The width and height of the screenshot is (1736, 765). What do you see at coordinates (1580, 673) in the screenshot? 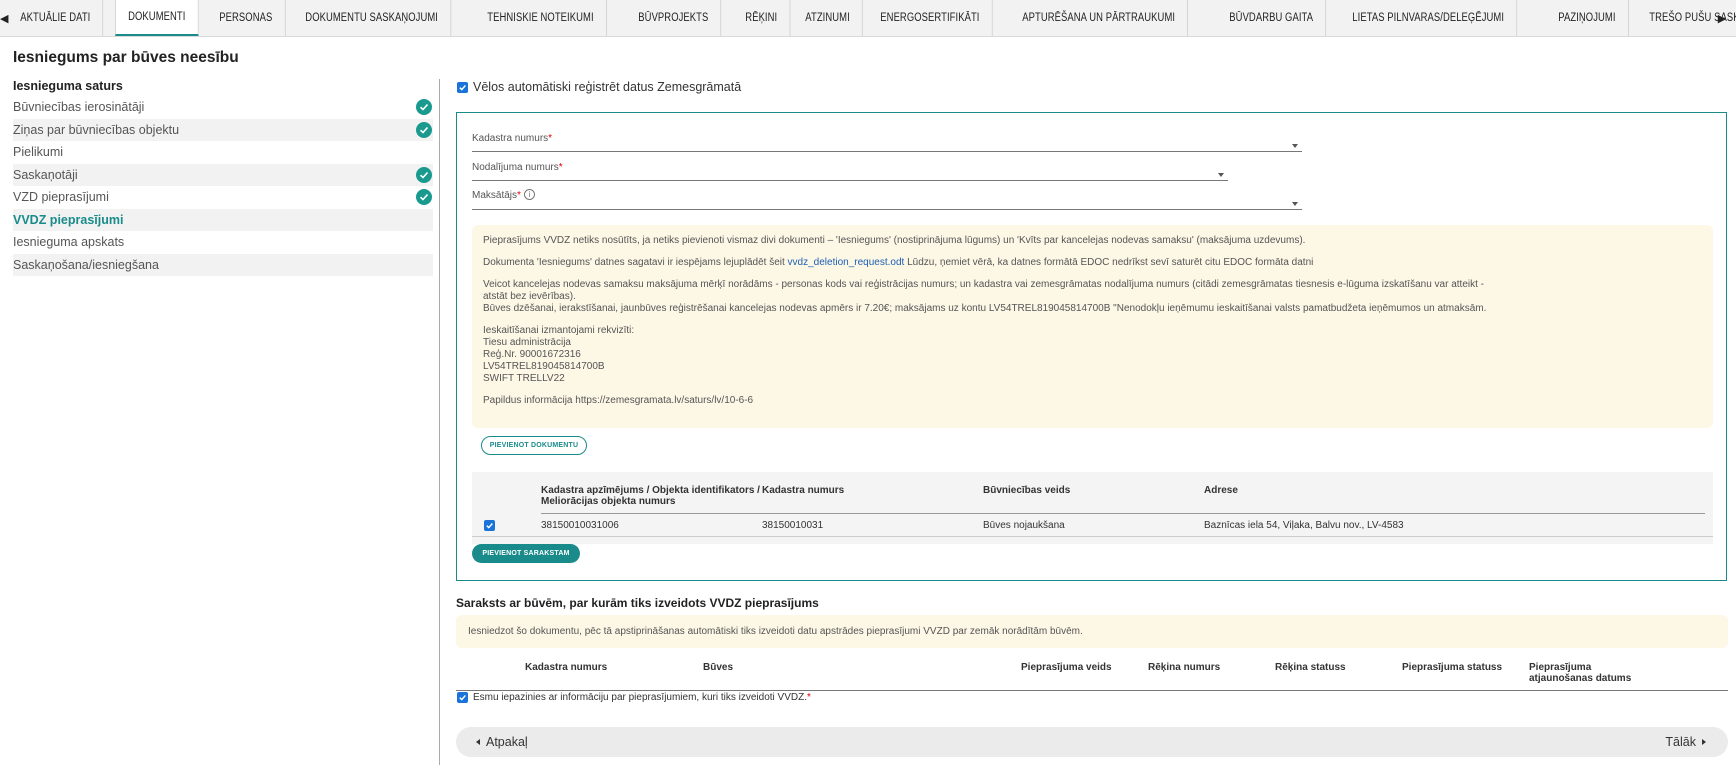
I see `column-header-updated-date: Pieprasījuma atjaunošanas datums` at bounding box center [1580, 673].